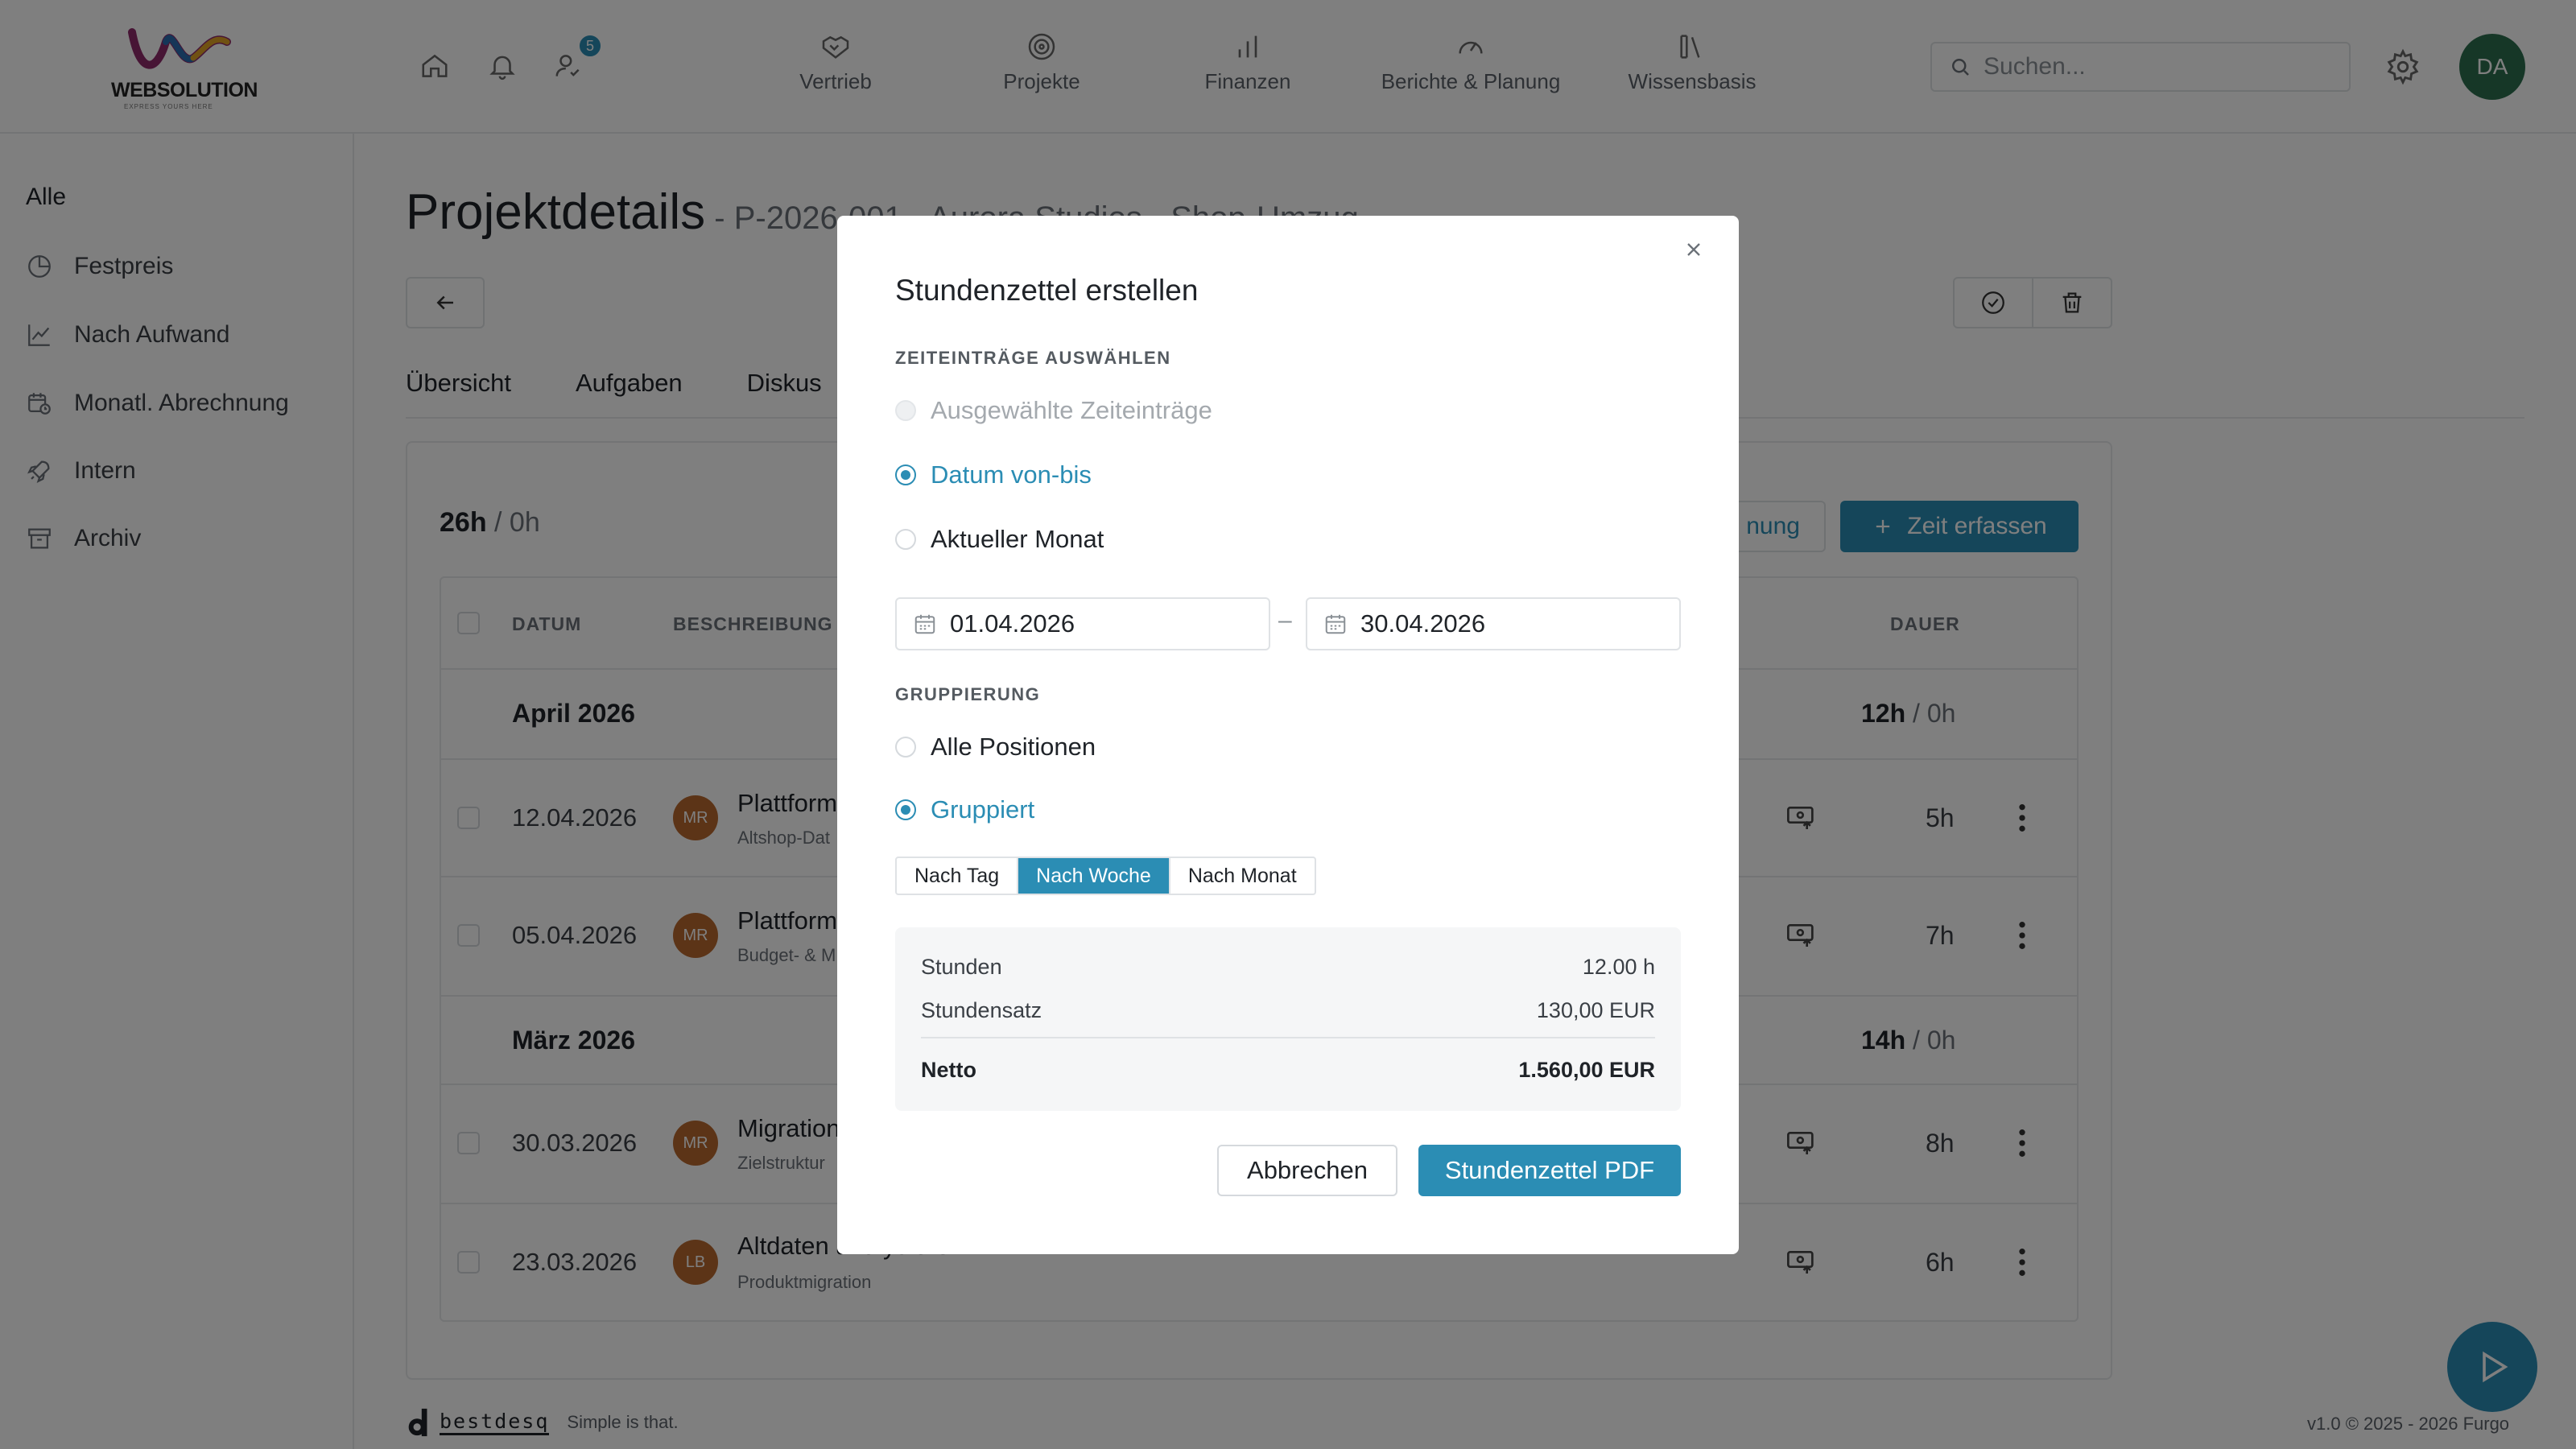 The width and height of the screenshot is (2576, 1449). What do you see at coordinates (1493, 623) in the screenshot?
I see `date-to-input: 30.04.2026` at bounding box center [1493, 623].